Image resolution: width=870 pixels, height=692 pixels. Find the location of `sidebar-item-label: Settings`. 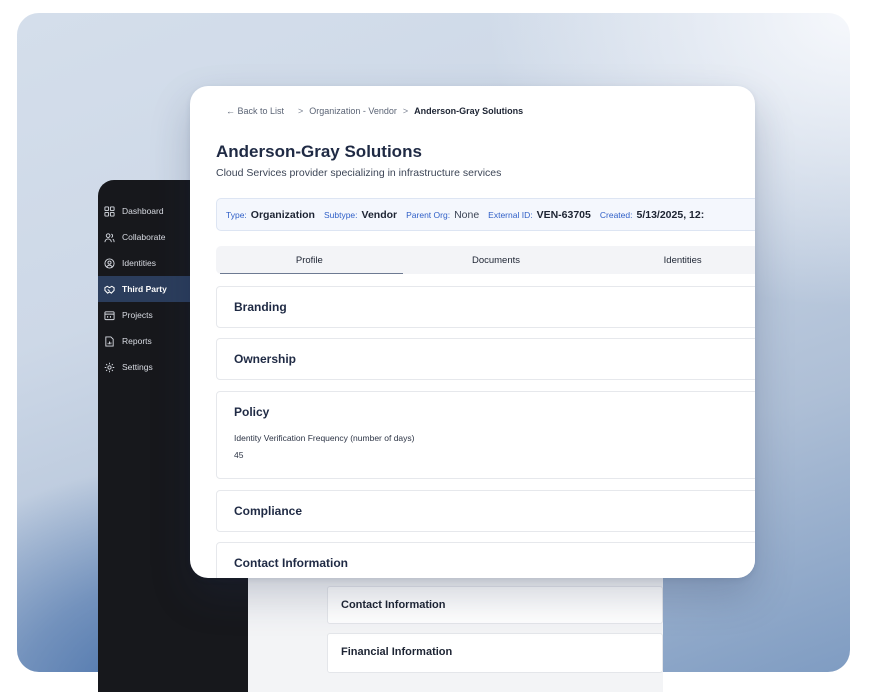

sidebar-item-label: Settings is located at coordinates (137, 367).